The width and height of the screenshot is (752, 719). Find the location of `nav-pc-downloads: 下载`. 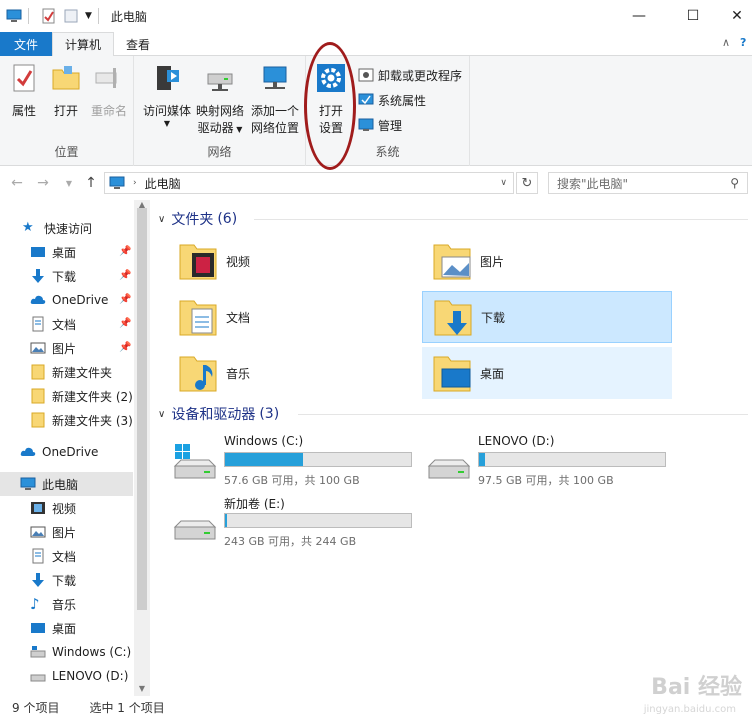

nav-pc-downloads: 下载 is located at coordinates (66, 580).